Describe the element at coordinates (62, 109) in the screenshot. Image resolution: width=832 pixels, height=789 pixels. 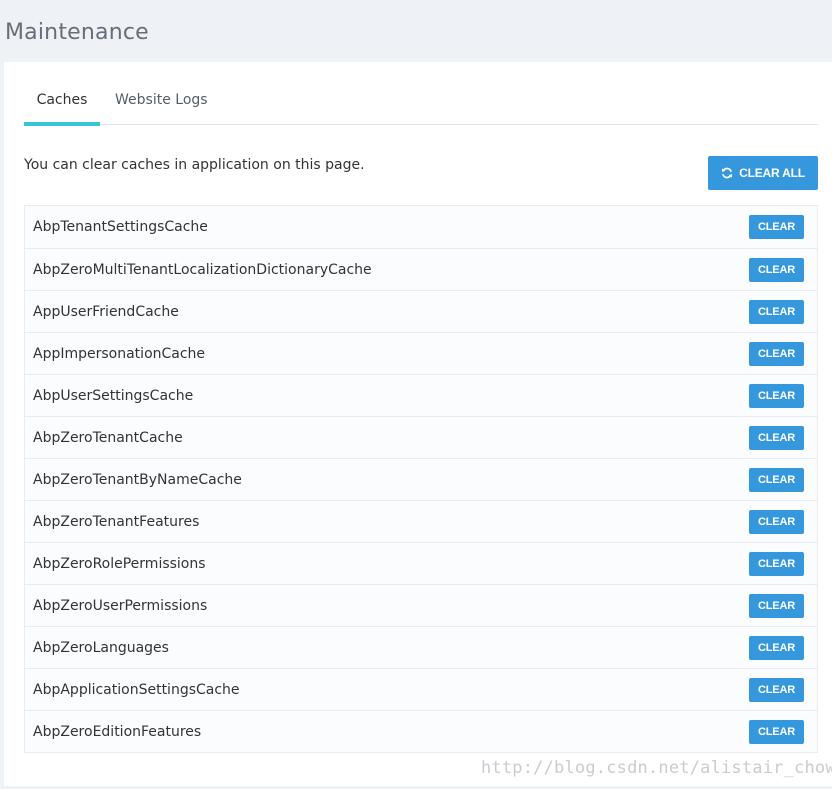
I see `tab-caches: Caches` at that location.